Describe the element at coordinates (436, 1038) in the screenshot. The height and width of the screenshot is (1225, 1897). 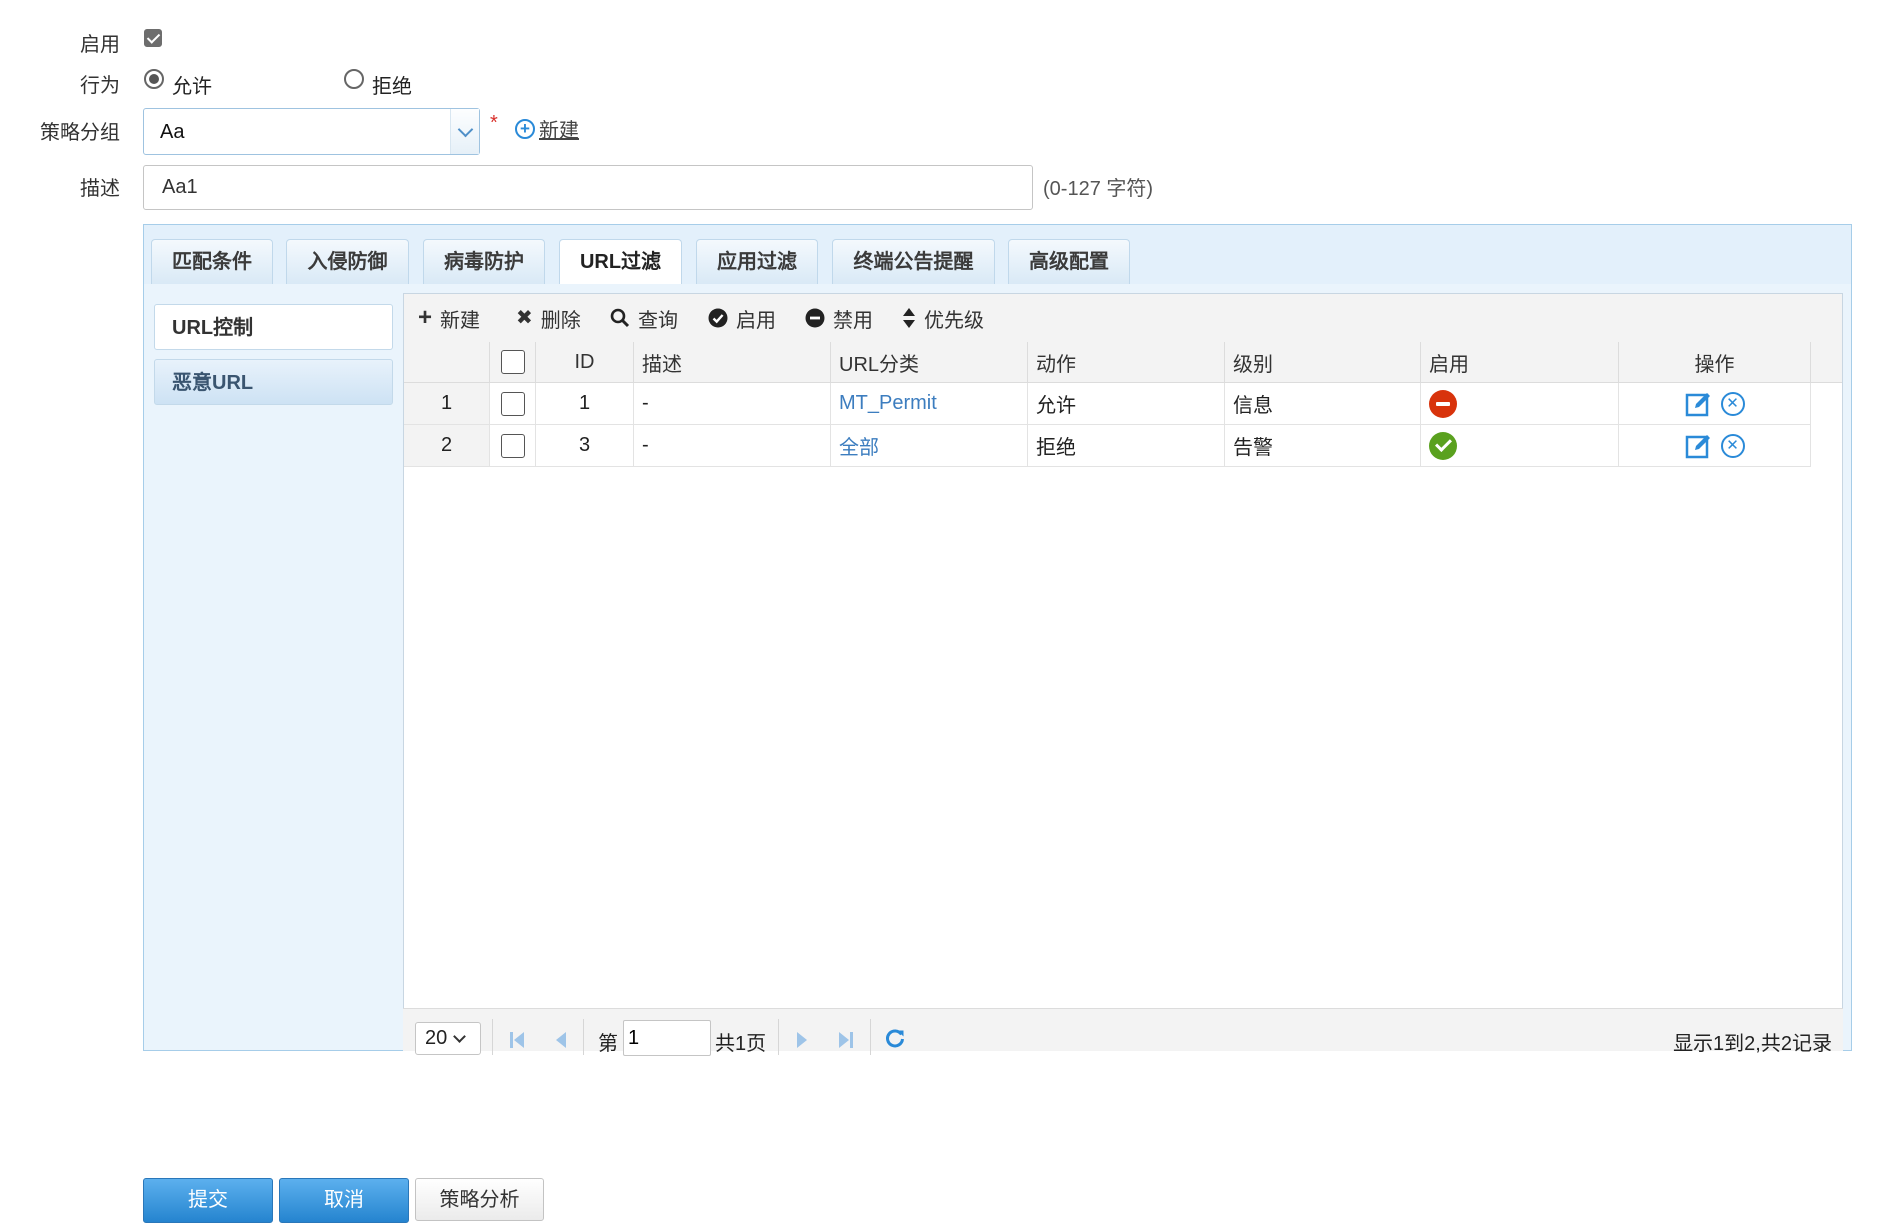
I see `page-size-value: 20` at that location.